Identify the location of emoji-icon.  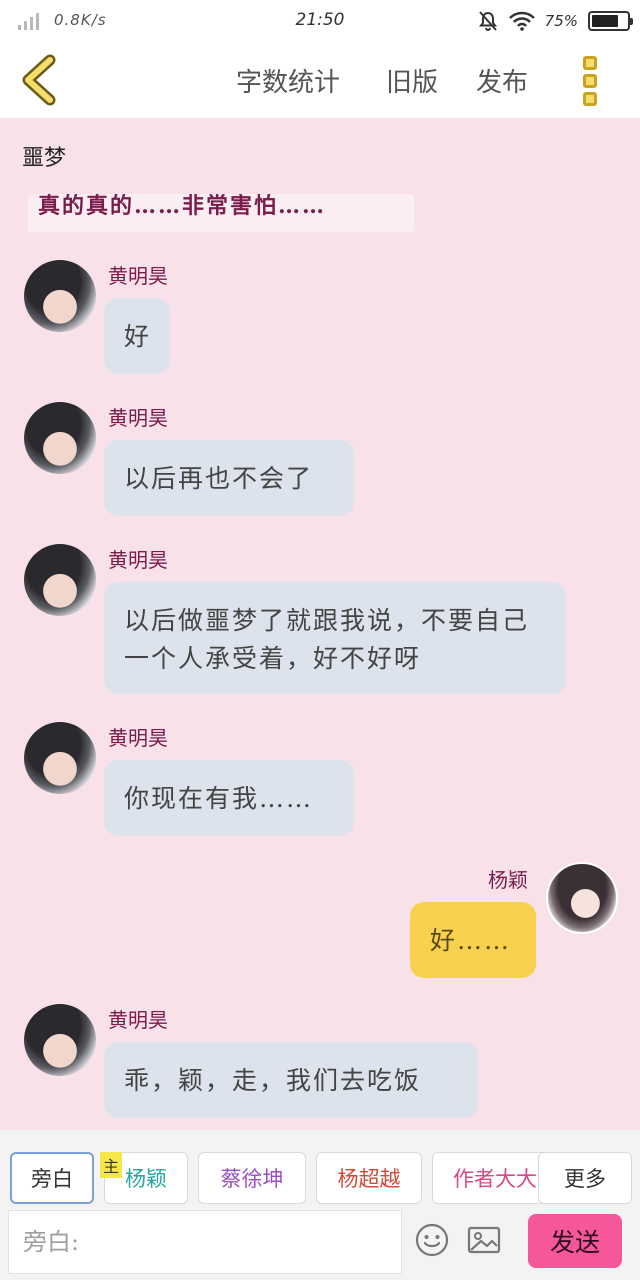
(432, 1240).